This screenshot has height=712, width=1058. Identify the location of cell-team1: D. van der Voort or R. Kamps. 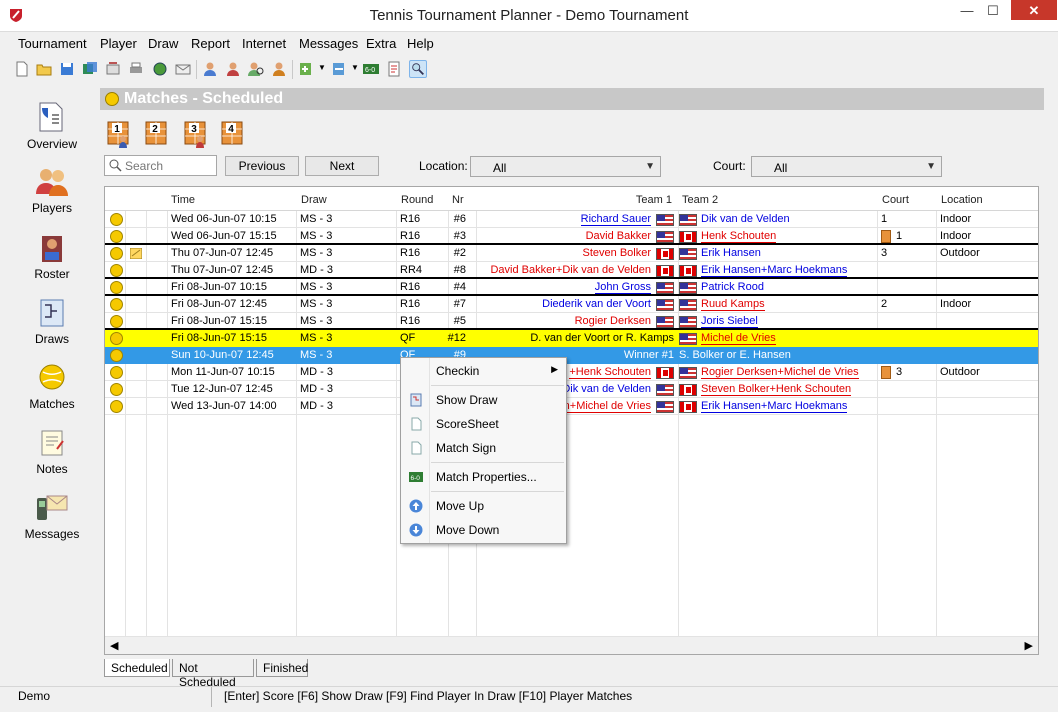
(602, 338).